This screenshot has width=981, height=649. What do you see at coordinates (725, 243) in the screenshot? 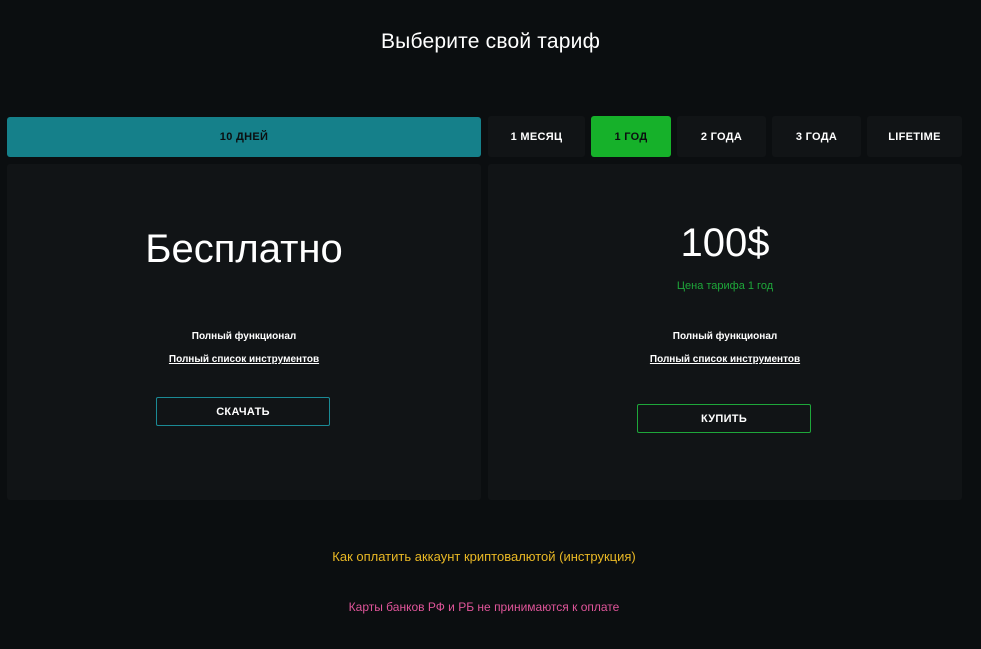
I see `paid-plan-price: 100$` at bounding box center [725, 243].